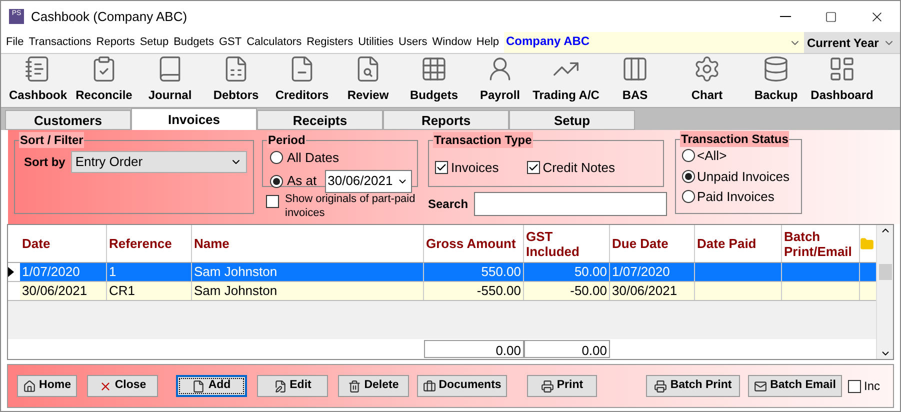 The image size is (901, 412). I want to click on briefcase-icon, so click(429, 386).